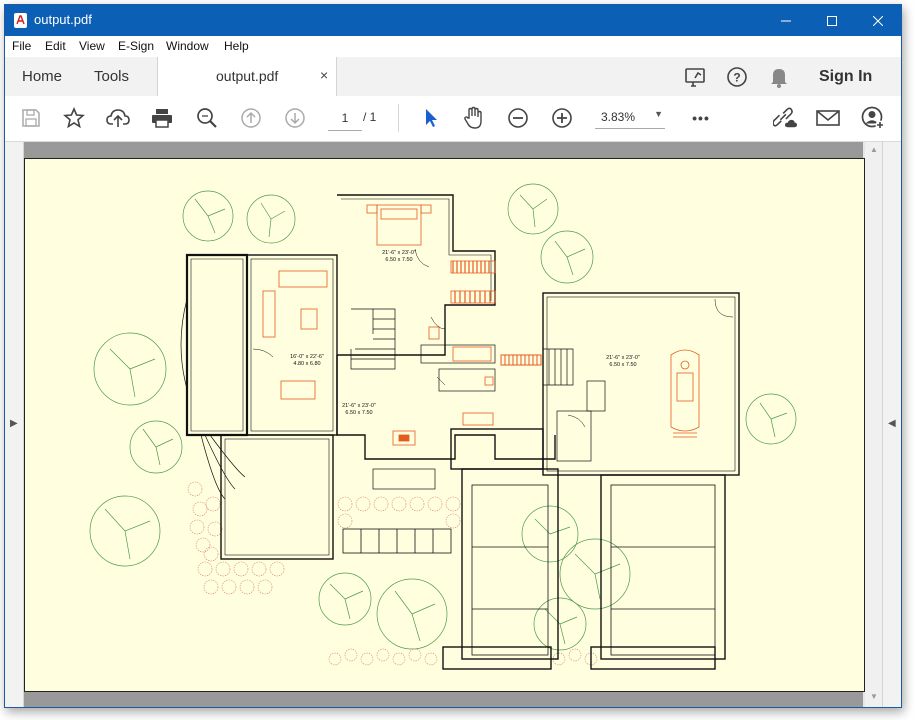 Image resolution: width=916 pixels, height=720 pixels. What do you see at coordinates (306, 364) in the screenshot?
I see `room-label-living-metric: 4.80 x 6.80` at bounding box center [306, 364].